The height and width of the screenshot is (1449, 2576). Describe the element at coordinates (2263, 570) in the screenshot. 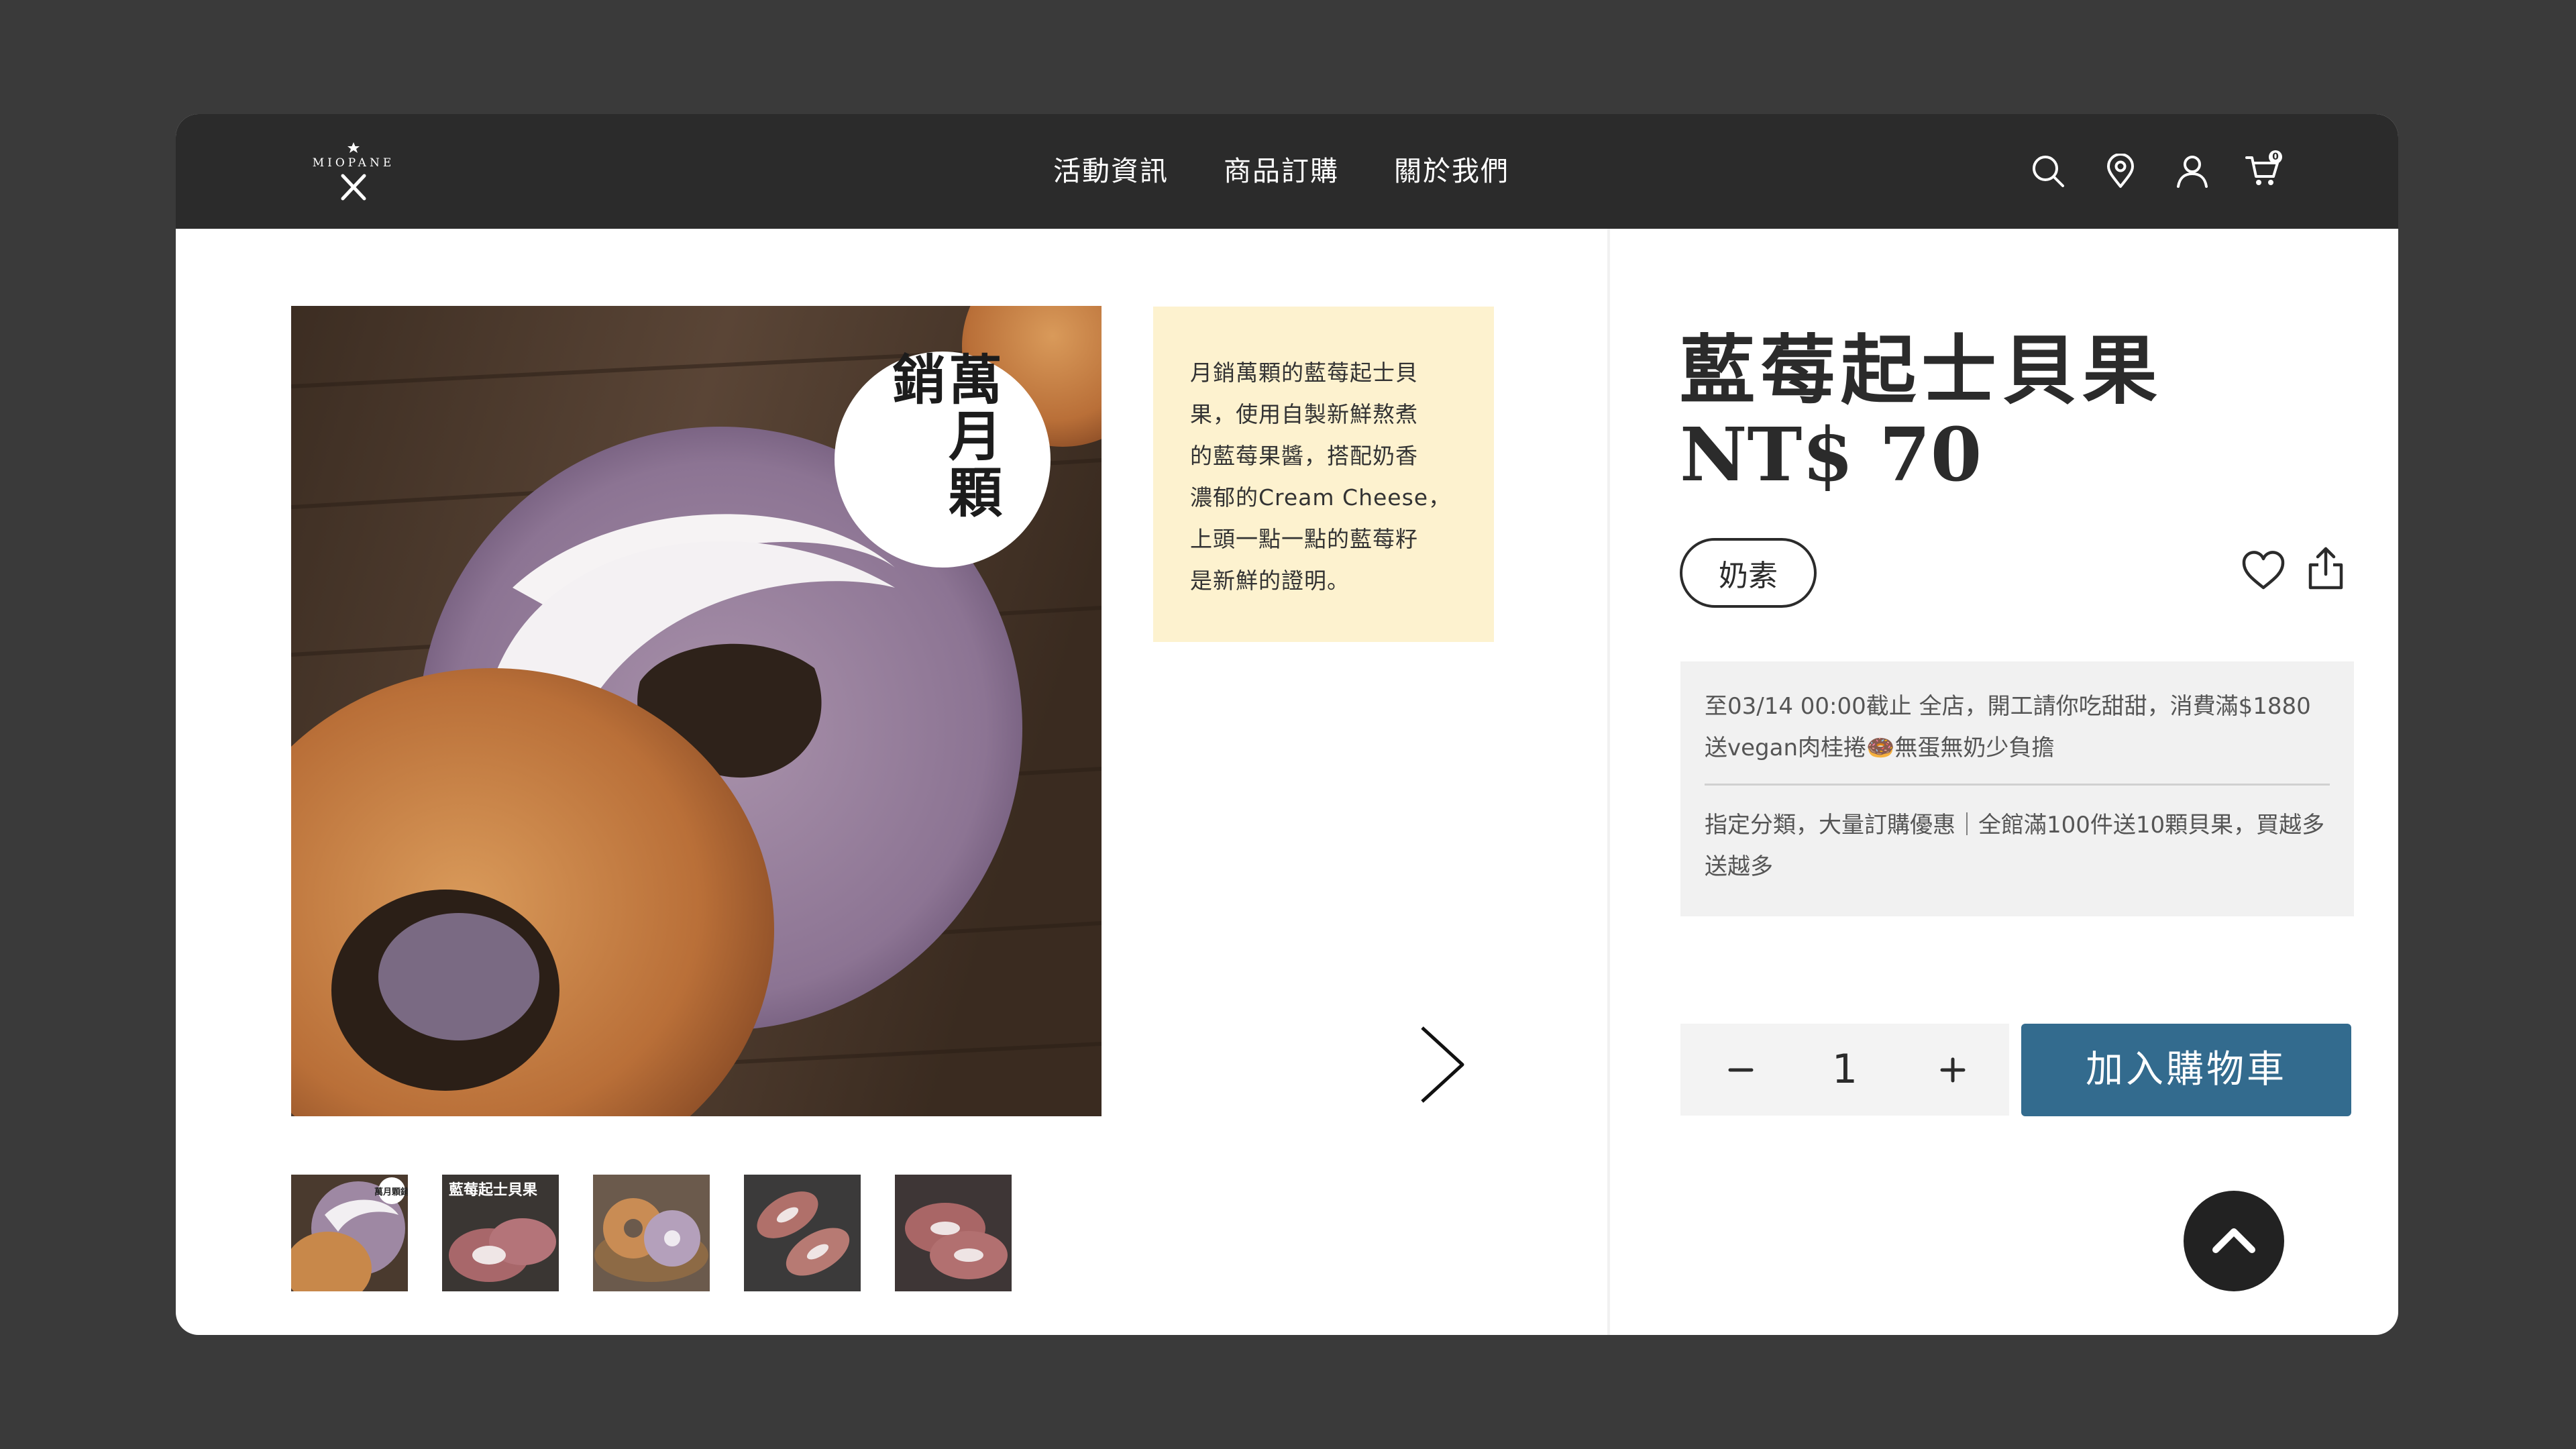

I see `heart-icon` at that location.